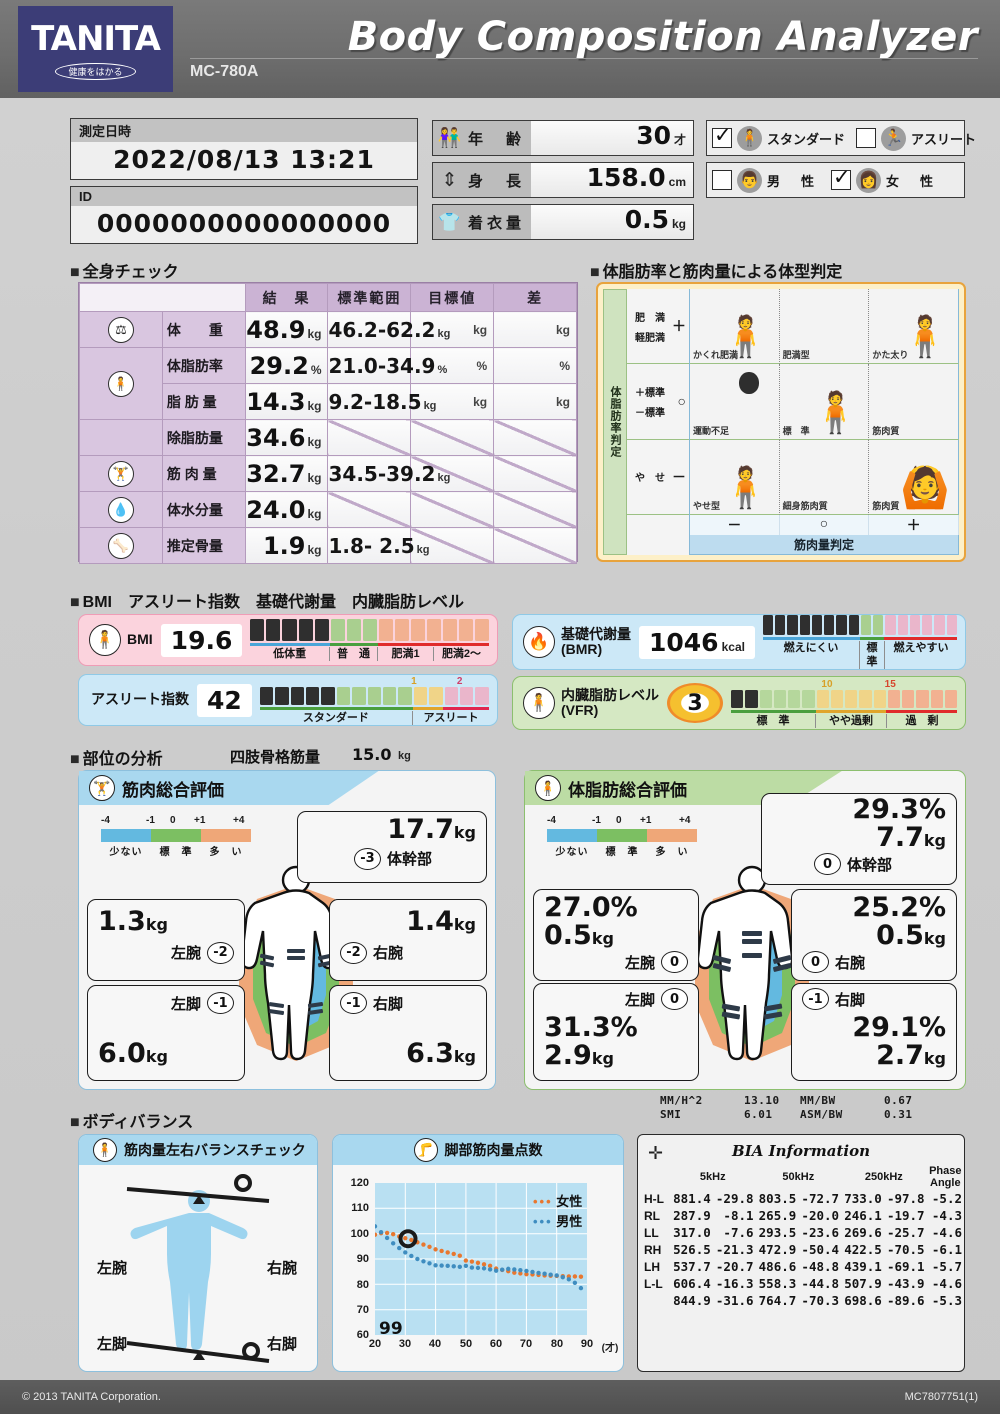 The width and height of the screenshot is (1000, 1414). I want to click on fat-trunk-pct: 29.3%, so click(899, 809).